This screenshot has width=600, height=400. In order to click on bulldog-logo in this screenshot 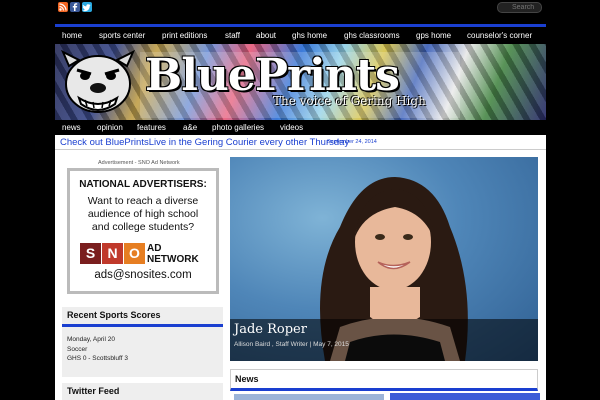, I will do `click(98, 81)`.